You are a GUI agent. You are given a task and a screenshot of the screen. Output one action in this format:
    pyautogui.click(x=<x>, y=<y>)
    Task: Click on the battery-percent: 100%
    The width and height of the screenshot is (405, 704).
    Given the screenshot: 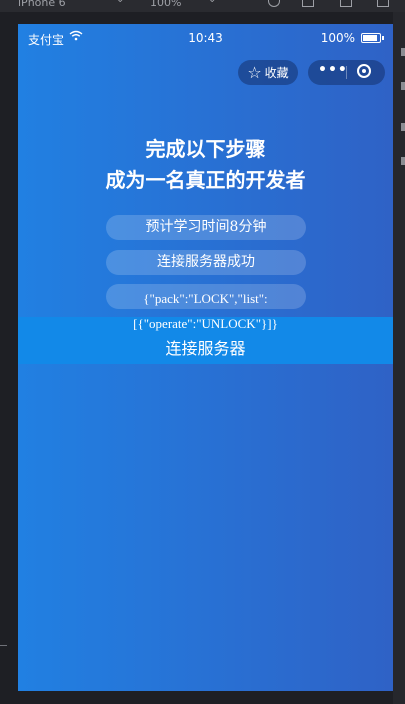 What is the action you would take?
    pyautogui.click(x=337, y=38)
    